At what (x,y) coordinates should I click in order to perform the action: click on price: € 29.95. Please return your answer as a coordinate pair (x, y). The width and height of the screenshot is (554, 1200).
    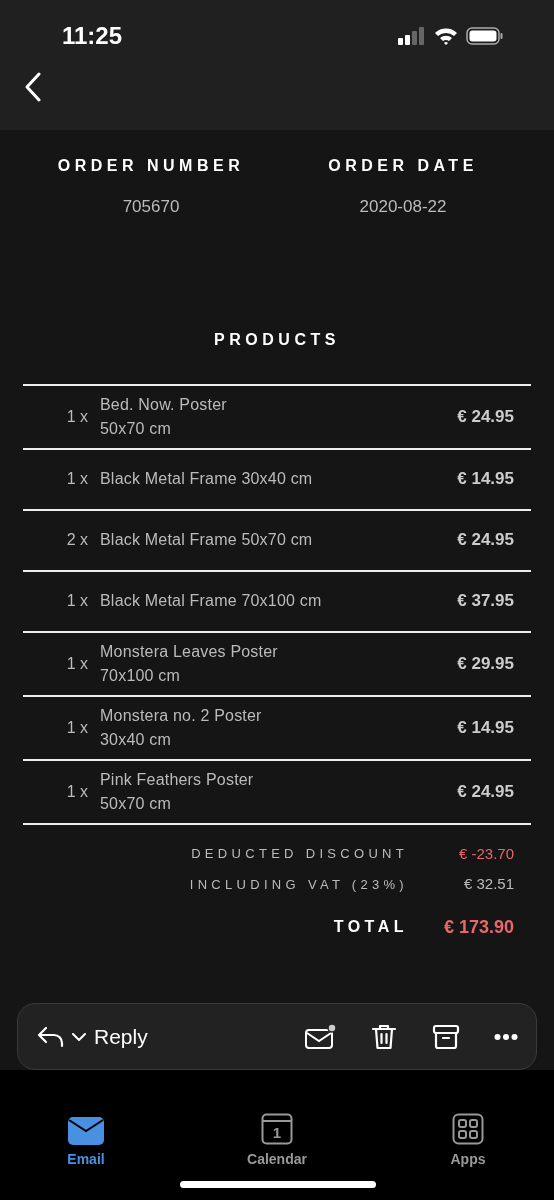
    Looking at the image, I should click on (485, 663).